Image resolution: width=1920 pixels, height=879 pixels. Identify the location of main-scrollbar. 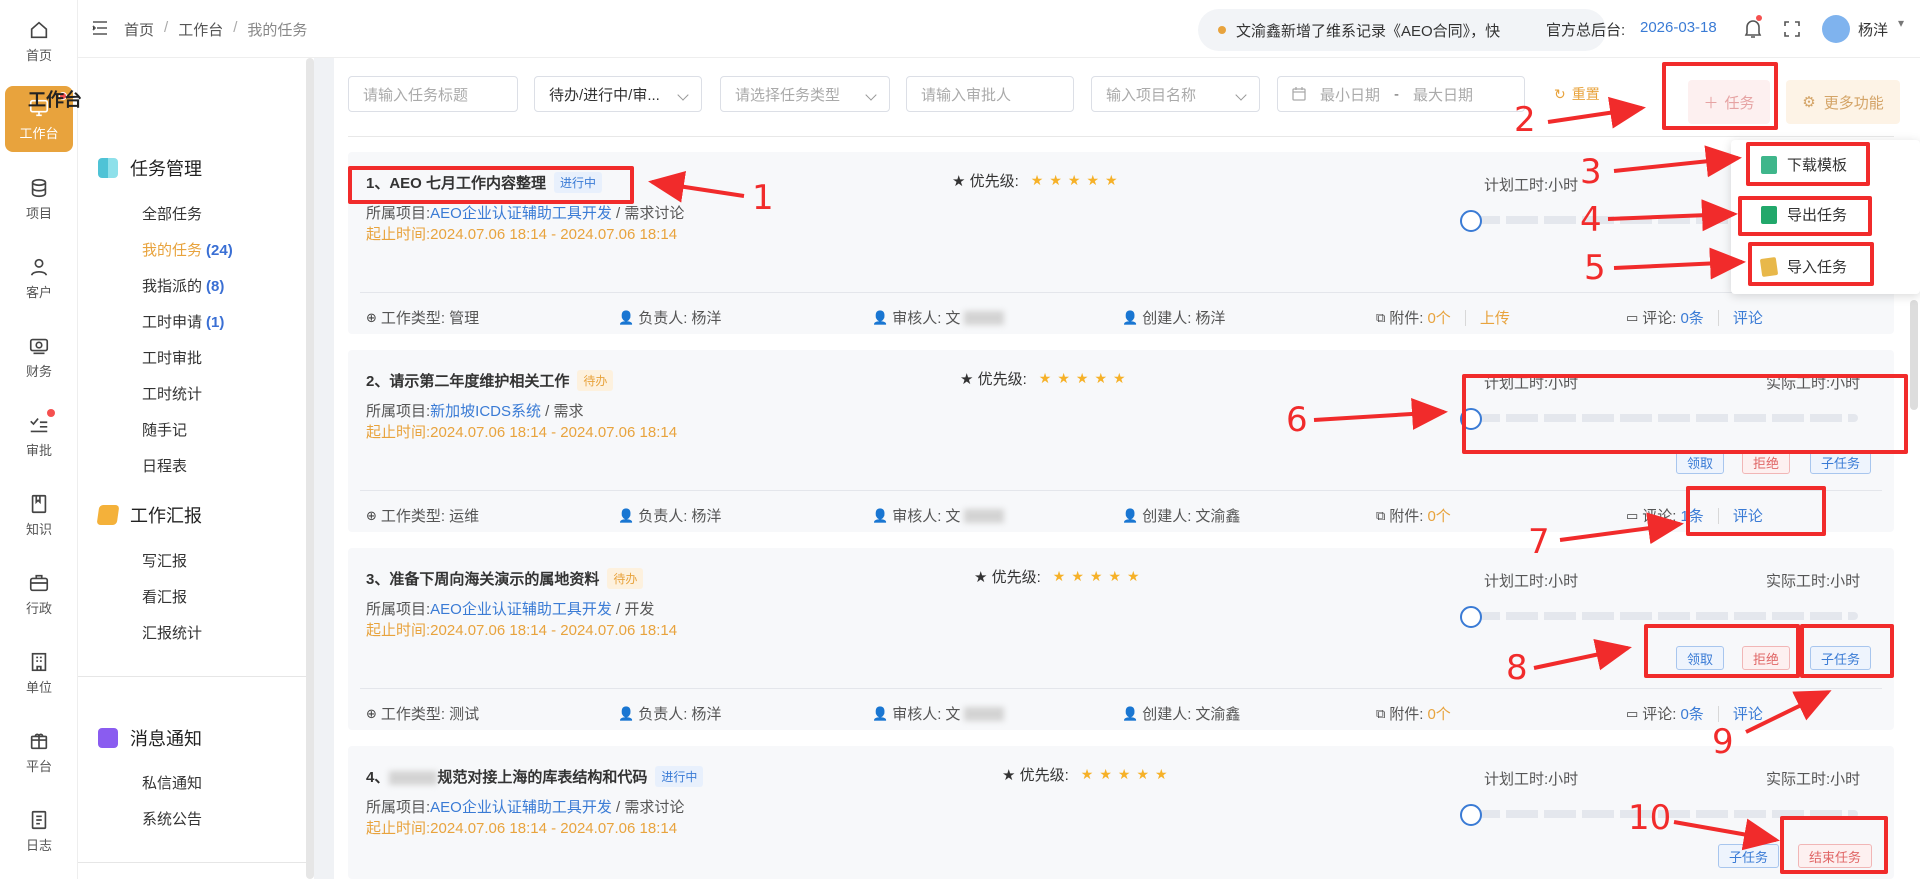
(1914, 355).